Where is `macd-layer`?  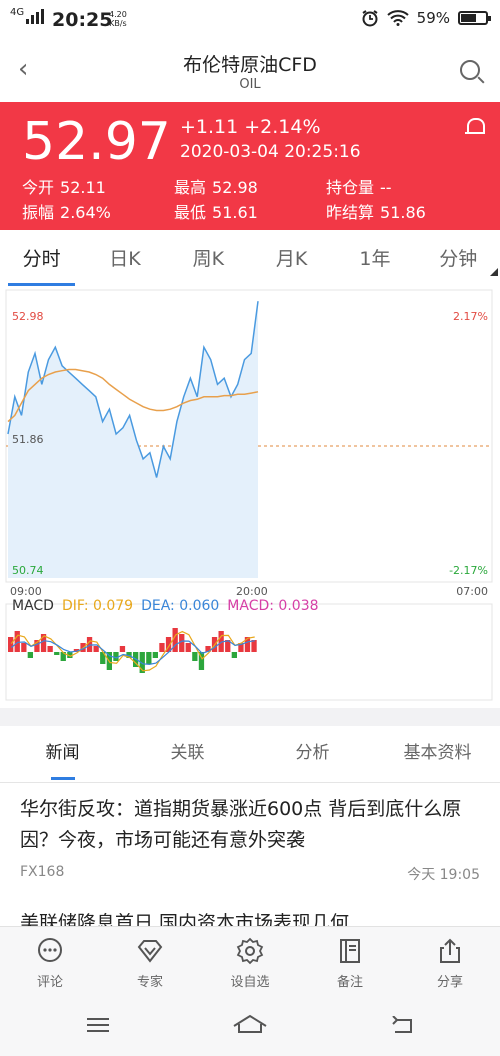 macd-layer is located at coordinates (132, 650).